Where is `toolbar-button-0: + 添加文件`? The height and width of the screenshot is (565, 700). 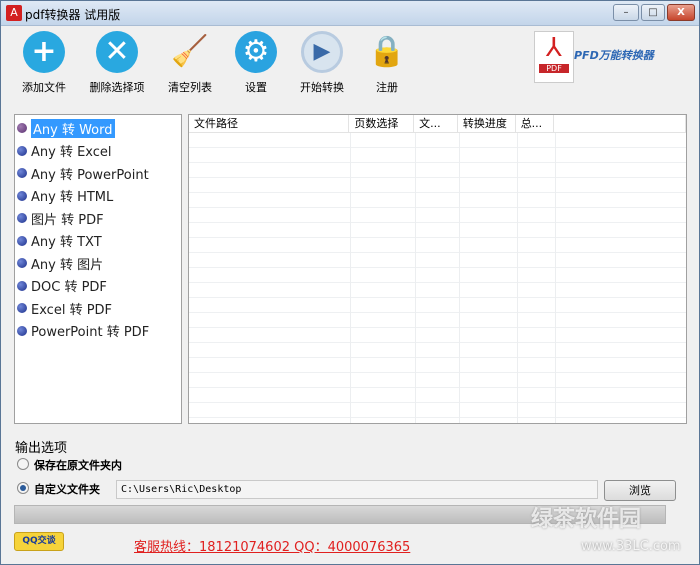
toolbar-button-0: + 添加文件 is located at coordinates (44, 63).